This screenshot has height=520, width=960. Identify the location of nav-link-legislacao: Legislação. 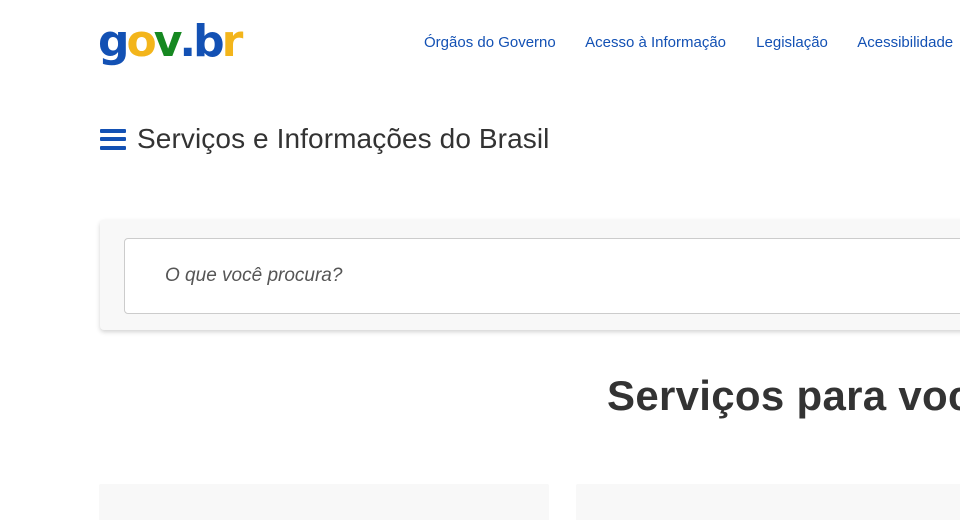
(792, 42).